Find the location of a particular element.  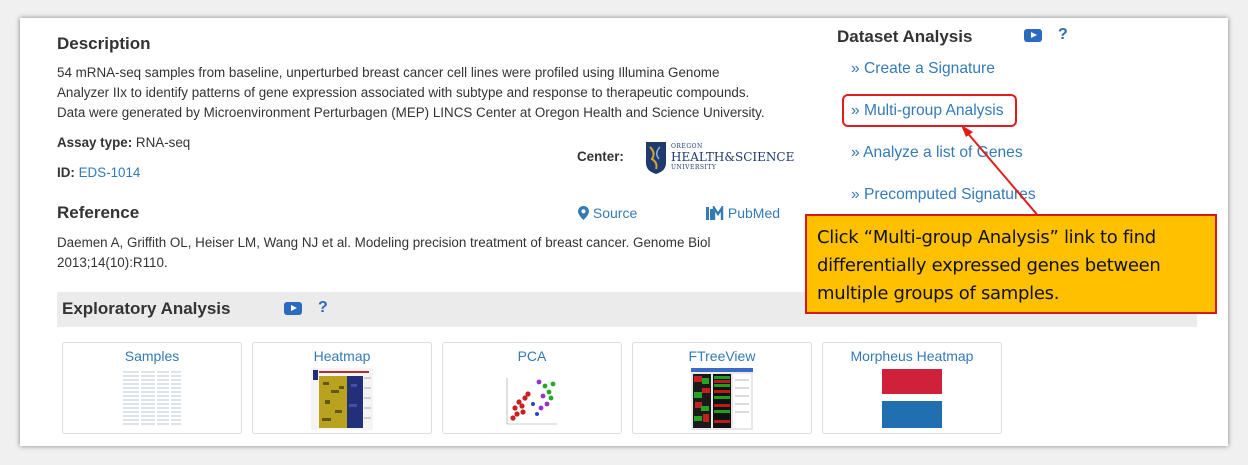

citation-line: 2013;14(10):R110. is located at coordinates (112, 262).